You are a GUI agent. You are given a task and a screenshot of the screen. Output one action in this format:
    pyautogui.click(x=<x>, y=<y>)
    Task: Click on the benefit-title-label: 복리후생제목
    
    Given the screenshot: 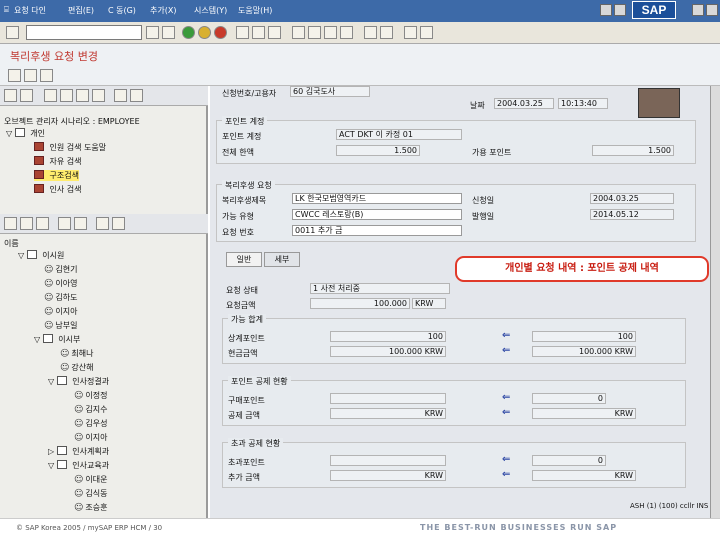 What is the action you would take?
    pyautogui.click(x=244, y=200)
    